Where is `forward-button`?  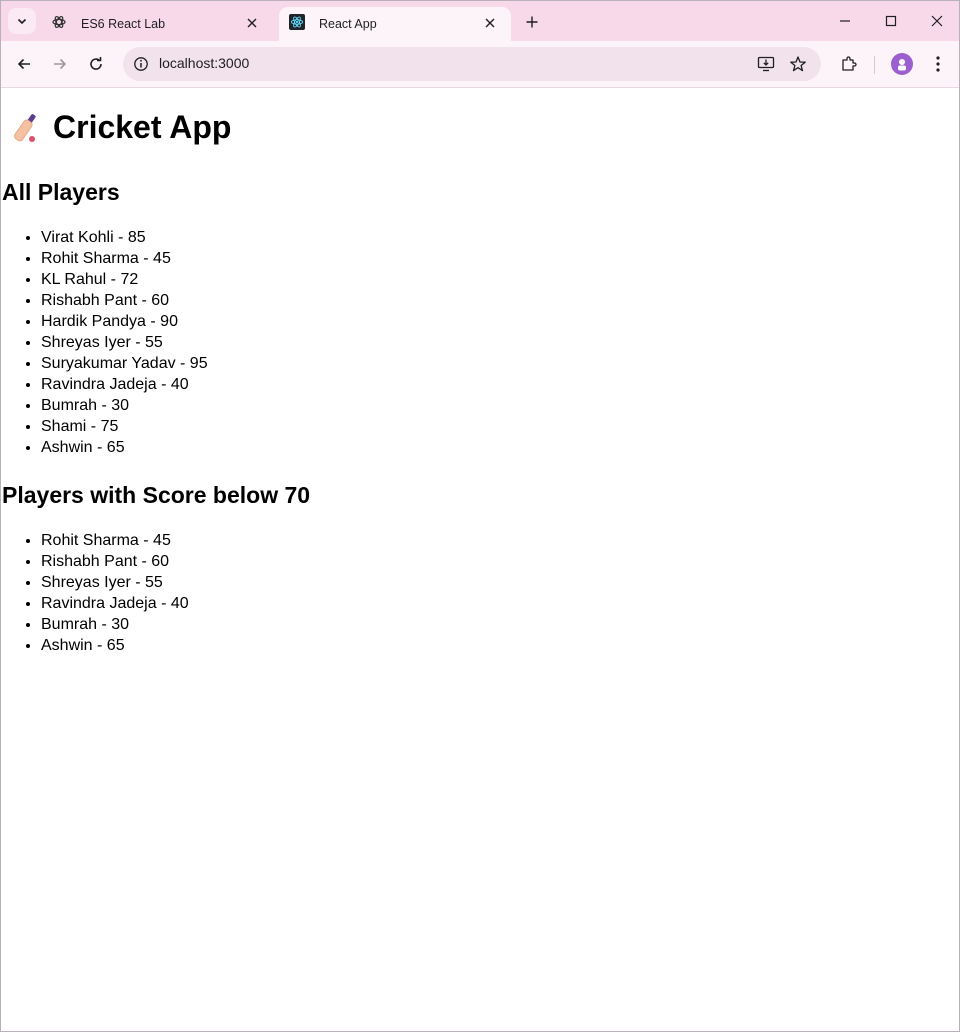
forward-button is located at coordinates (60, 64).